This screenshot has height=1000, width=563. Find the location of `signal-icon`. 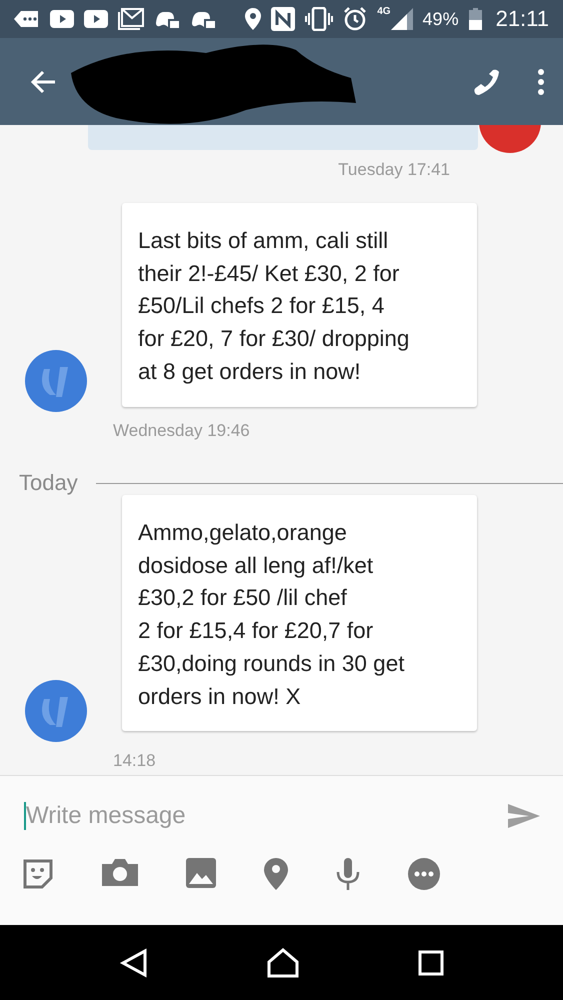

signal-icon is located at coordinates (401, 19).